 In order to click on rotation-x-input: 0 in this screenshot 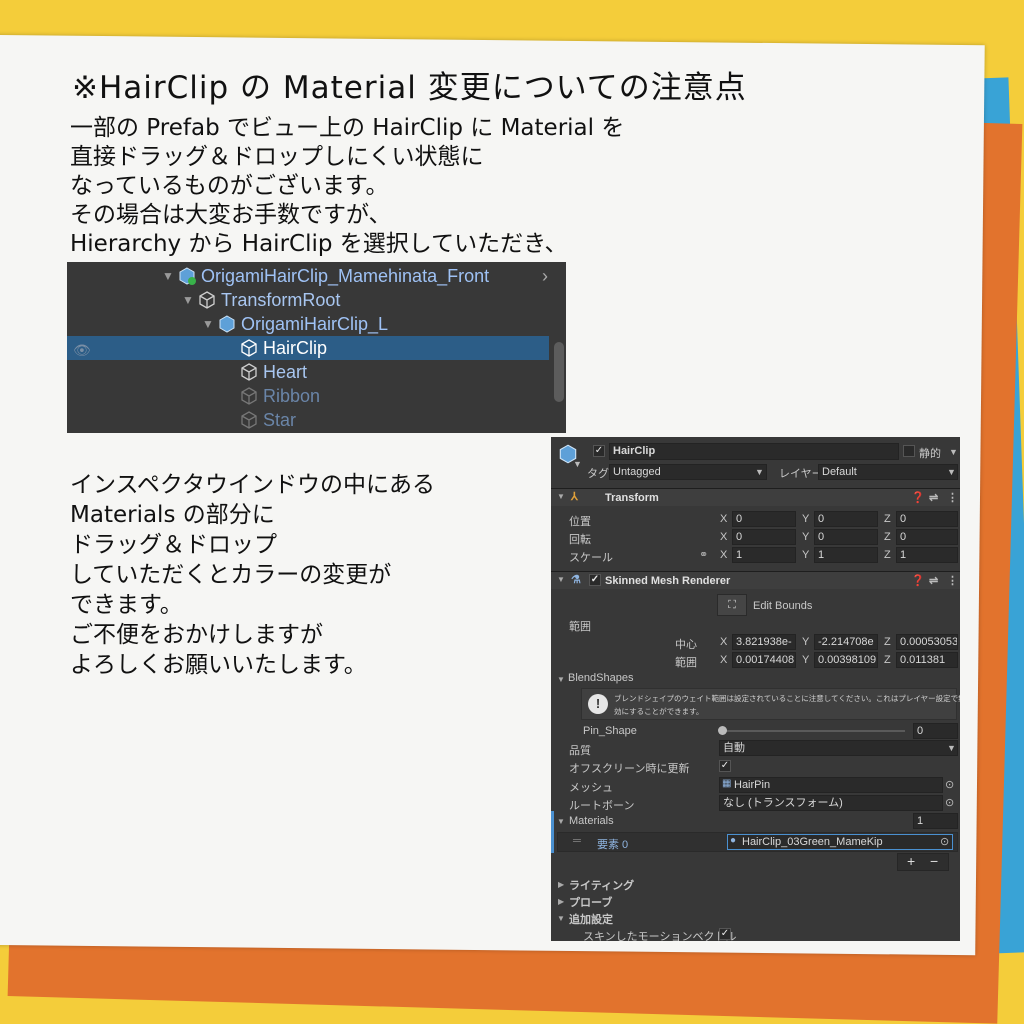, I will do `click(764, 537)`.